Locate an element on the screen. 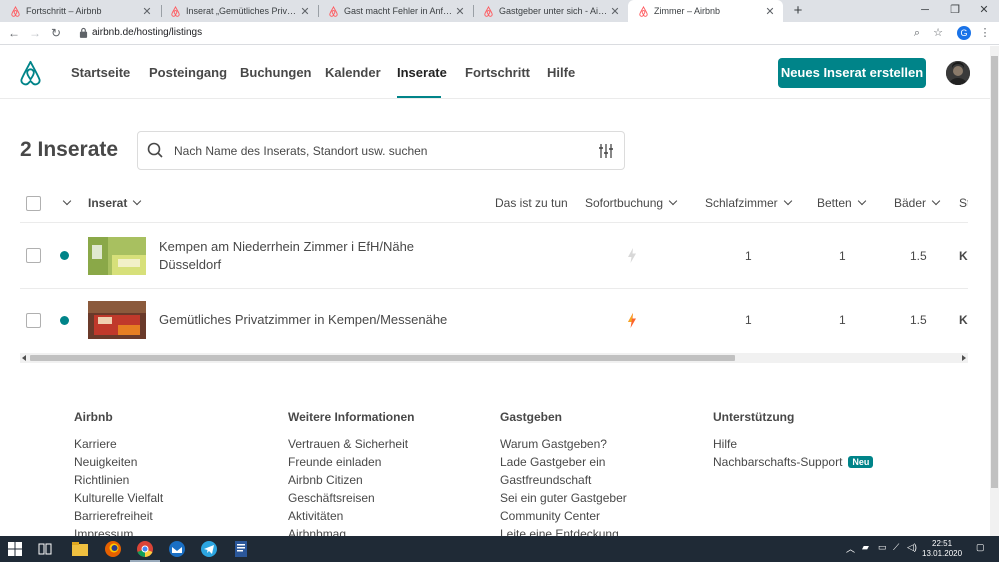 The width and height of the screenshot is (999, 562). column-header-schlafzimmer: Schlafzimmer is located at coordinates (748, 203).